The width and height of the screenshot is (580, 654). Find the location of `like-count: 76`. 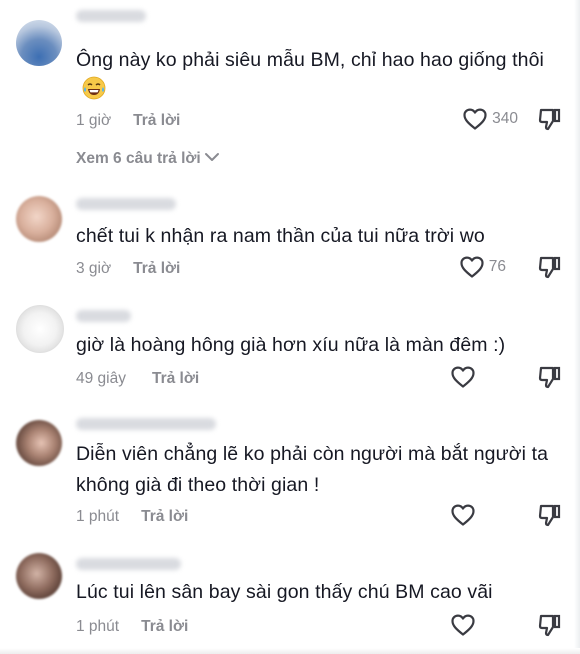

like-count: 76 is located at coordinates (497, 266).